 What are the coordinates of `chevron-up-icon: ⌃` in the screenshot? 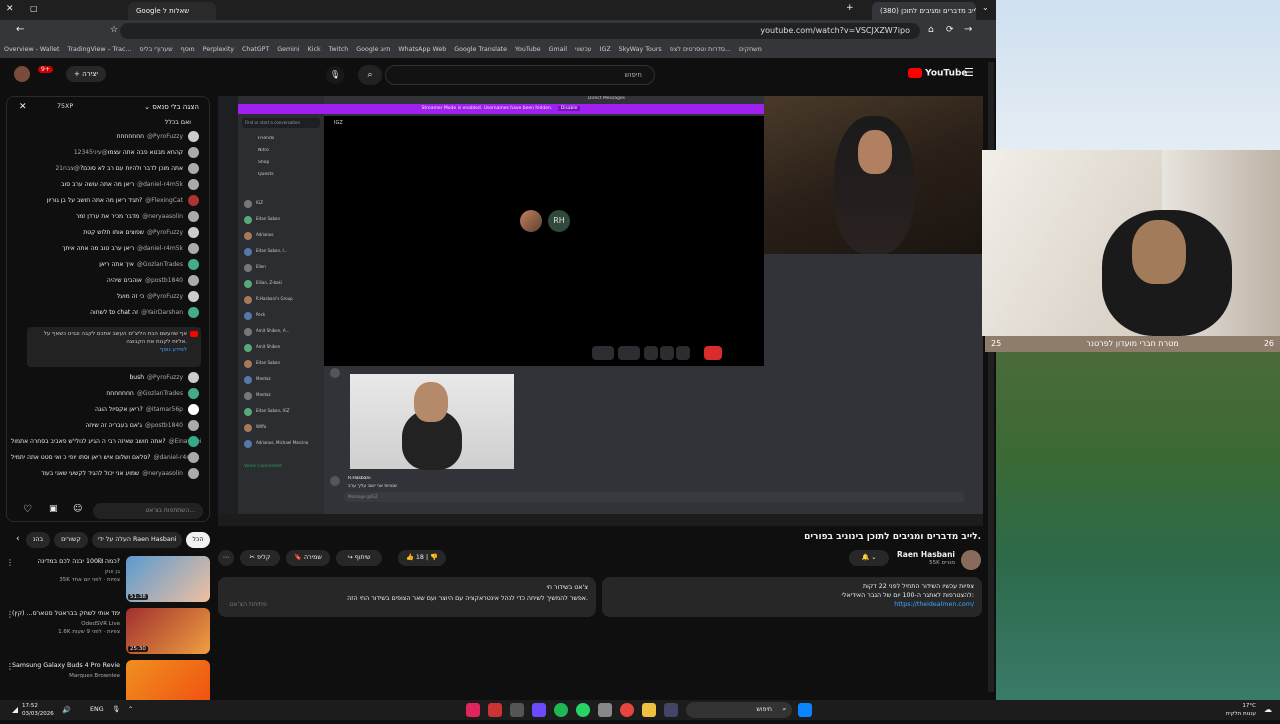 It's located at (130, 710).